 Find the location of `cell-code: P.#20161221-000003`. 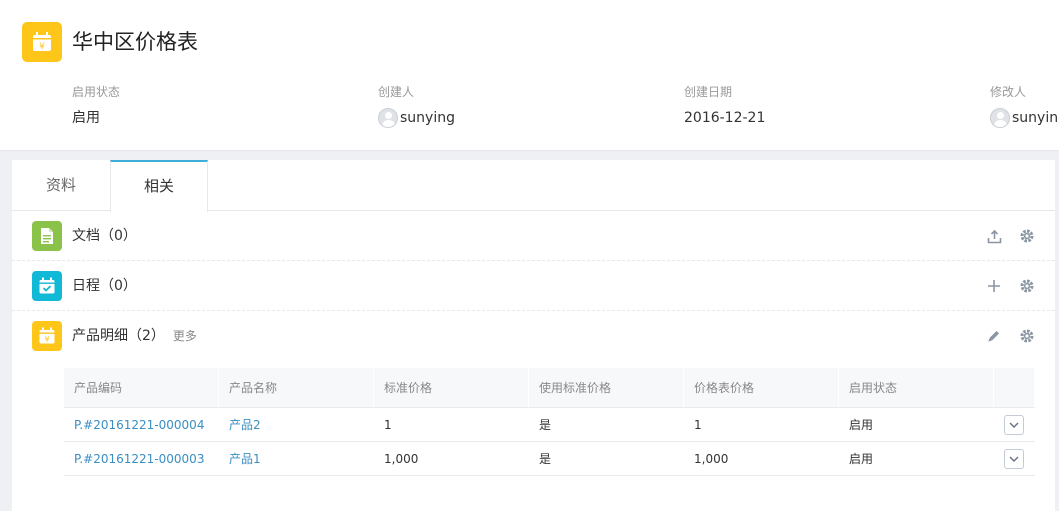

cell-code: P.#20161221-000003 is located at coordinates (141, 458).